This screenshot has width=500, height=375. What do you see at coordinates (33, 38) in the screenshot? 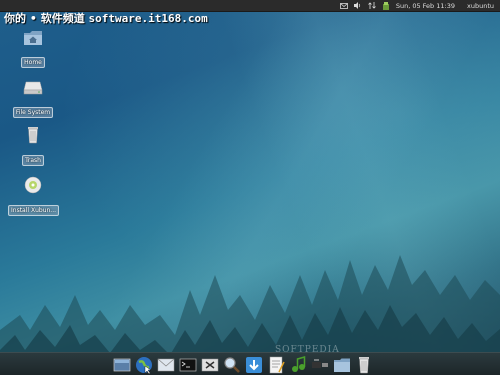
I see `home-folder-icon` at bounding box center [33, 38].